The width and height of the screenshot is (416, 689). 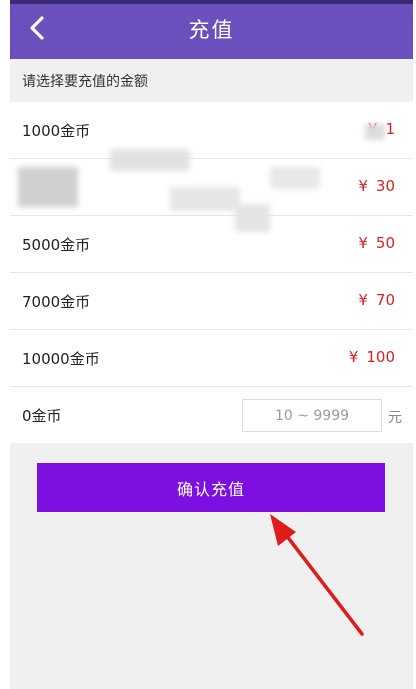 What do you see at coordinates (56, 131) in the screenshot?
I see `option-coins: 1000金币` at bounding box center [56, 131].